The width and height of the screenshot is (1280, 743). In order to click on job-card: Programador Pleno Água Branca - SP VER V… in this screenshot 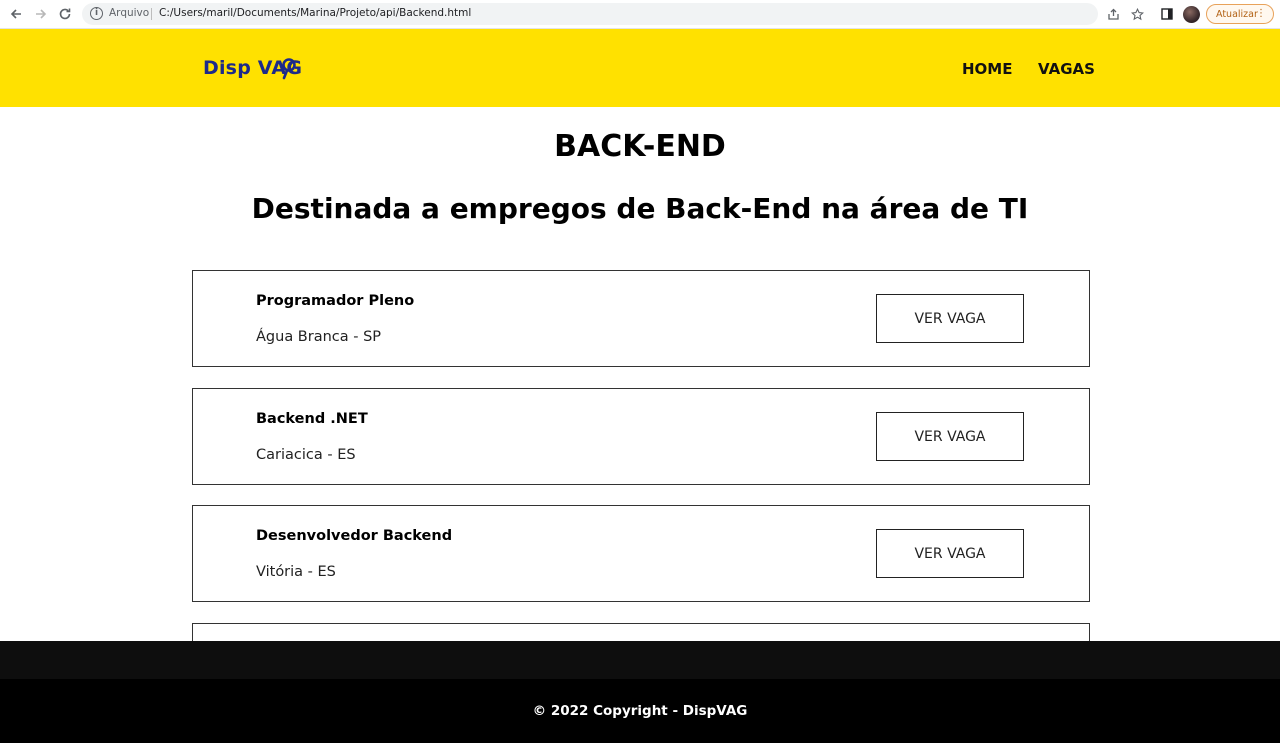, I will do `click(641, 318)`.